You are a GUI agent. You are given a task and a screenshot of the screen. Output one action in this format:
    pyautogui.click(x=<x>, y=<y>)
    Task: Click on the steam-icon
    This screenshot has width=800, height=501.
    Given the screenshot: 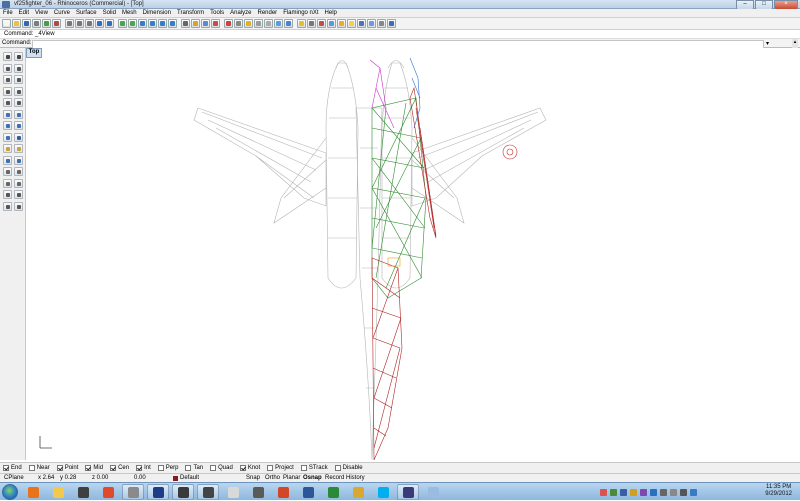 What is the action you would take?
    pyautogui.click(x=183, y=492)
    